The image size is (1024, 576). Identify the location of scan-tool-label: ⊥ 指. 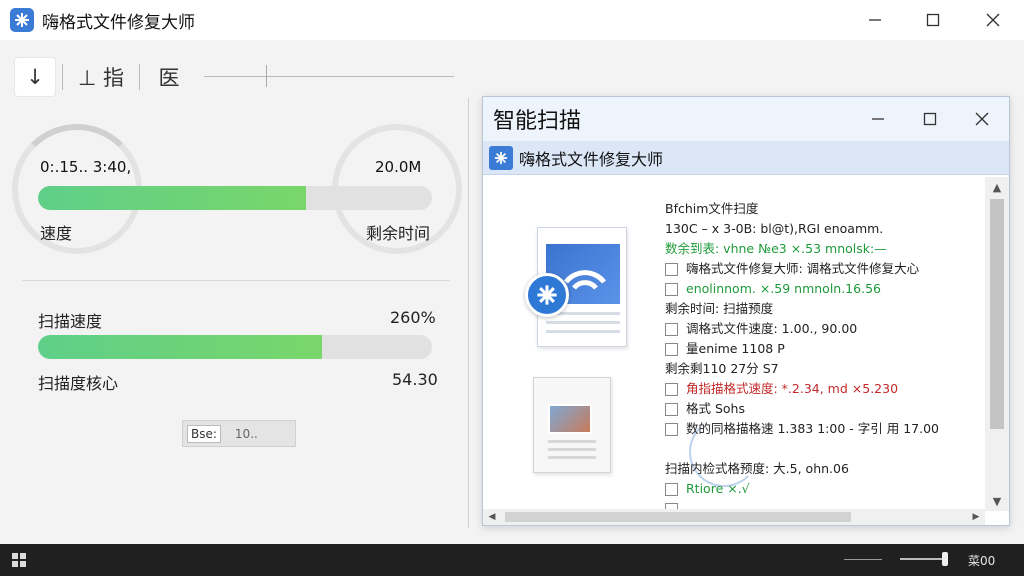
(101, 78).